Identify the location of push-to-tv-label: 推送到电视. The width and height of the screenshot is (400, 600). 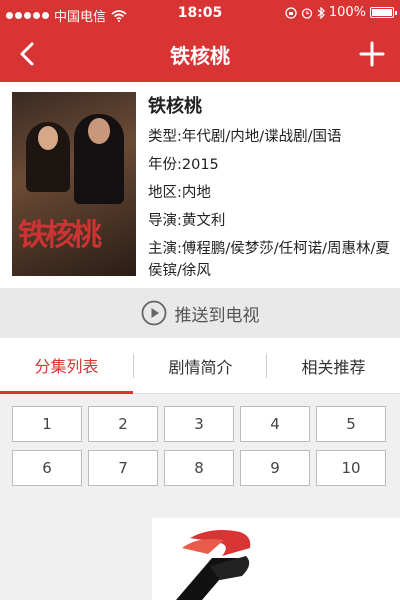
(217, 315).